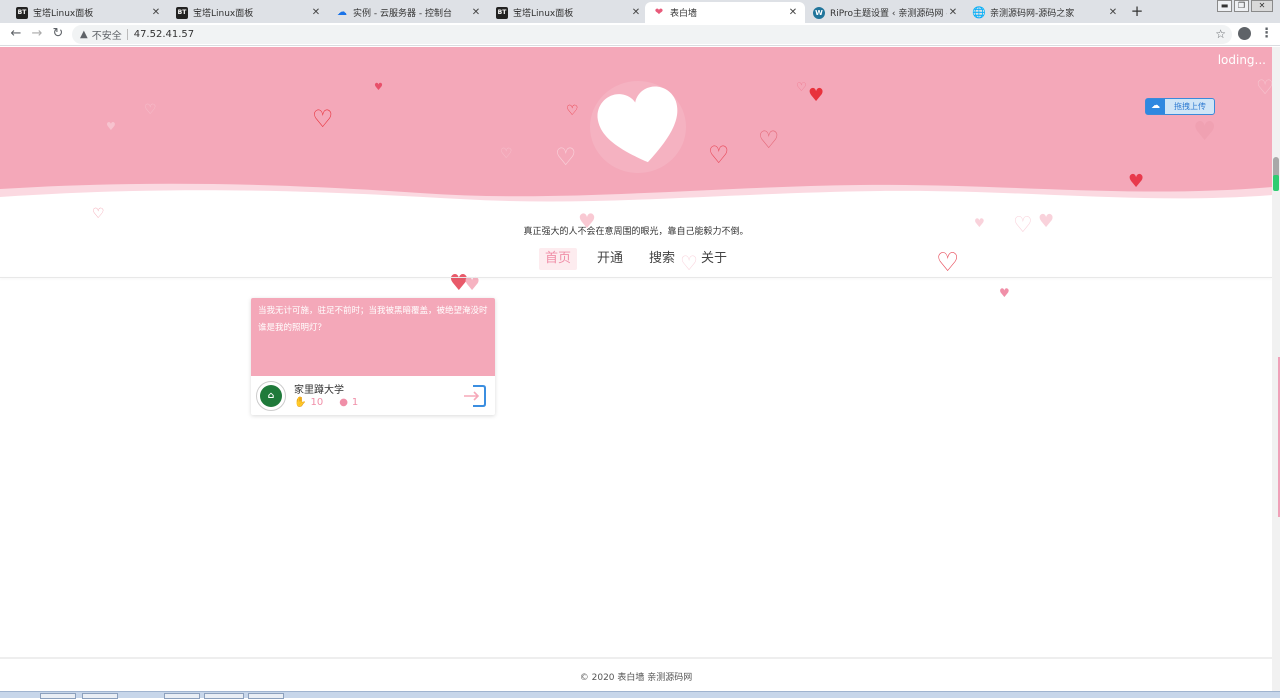  Describe the element at coordinates (402, 14) in the screenshot. I see `tab-title: 实例 - 云服务器 - 控制台` at that location.